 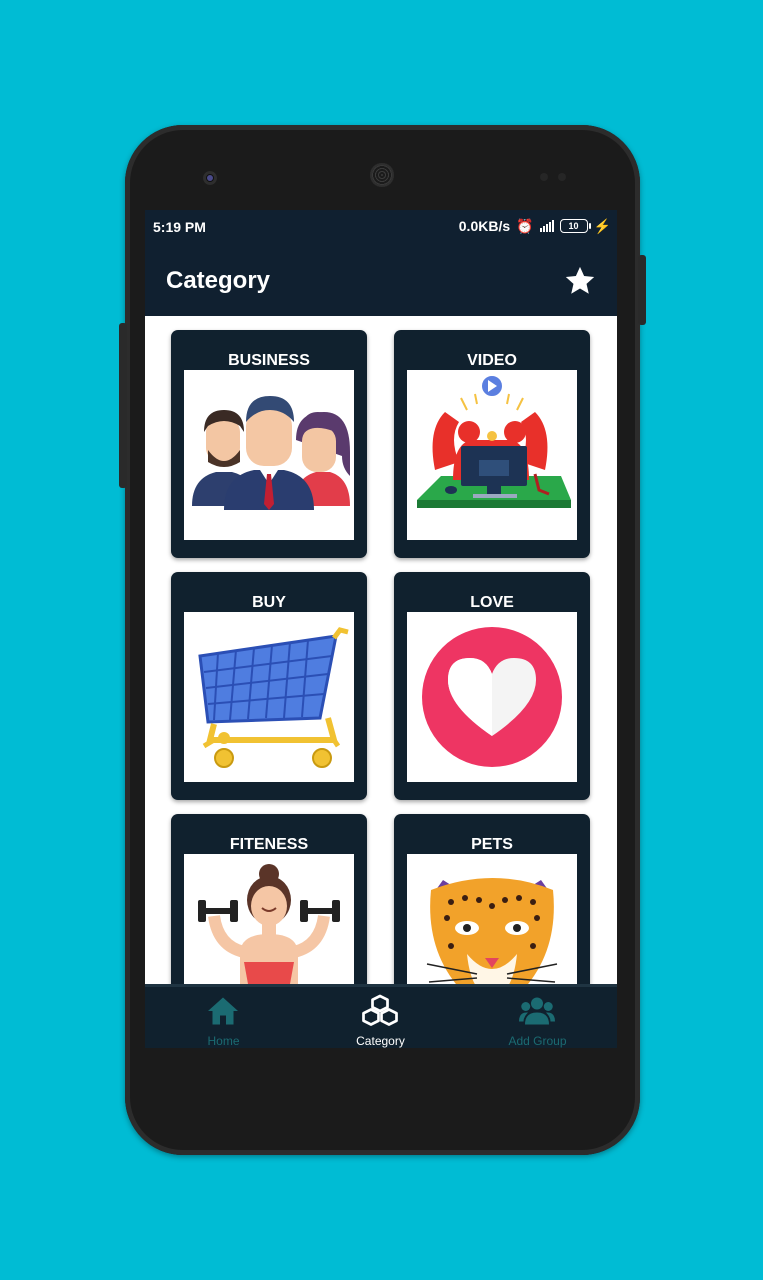 I want to click on nav-category: Category, so click(x=380, y=1017).